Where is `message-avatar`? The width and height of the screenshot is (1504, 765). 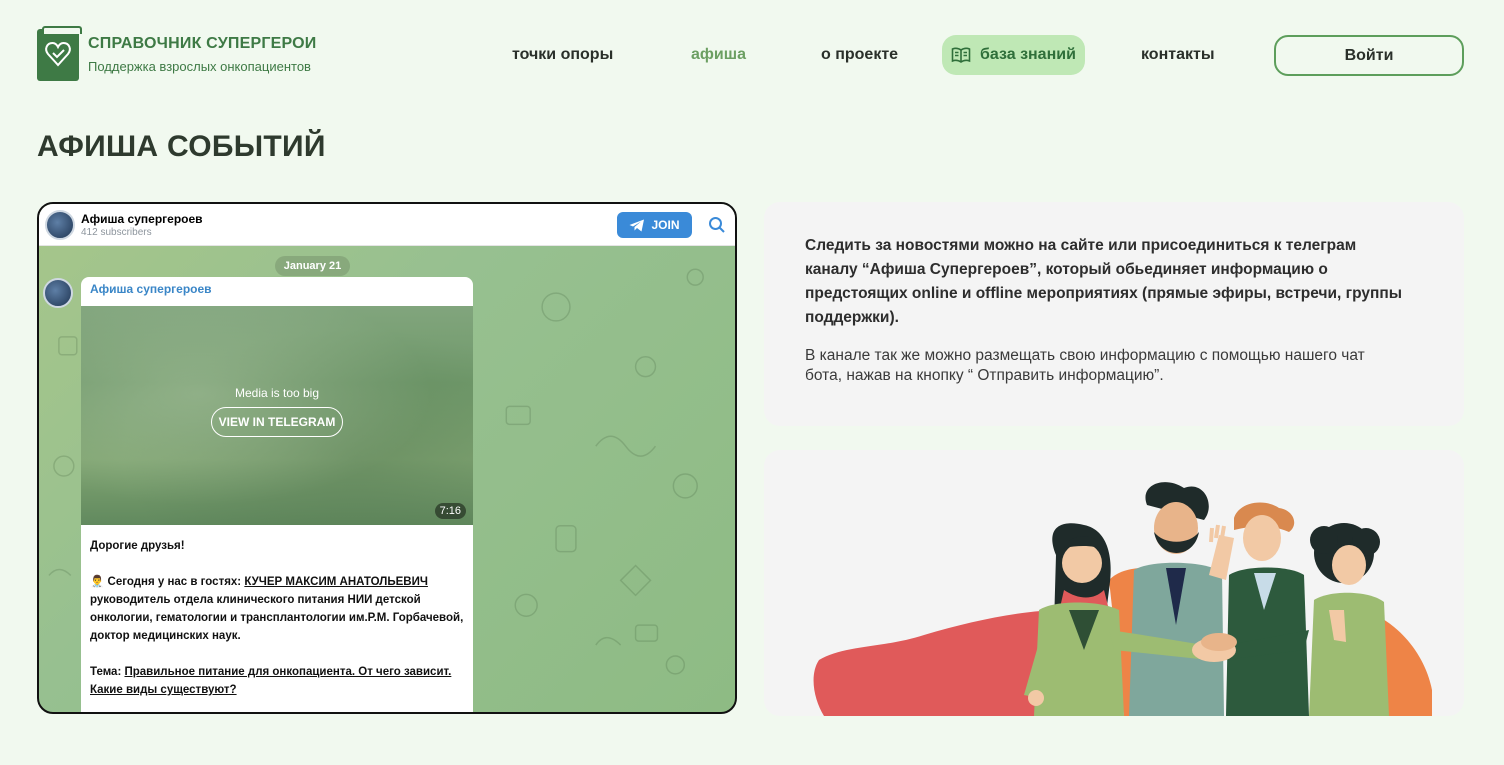
message-avatar is located at coordinates (58, 293).